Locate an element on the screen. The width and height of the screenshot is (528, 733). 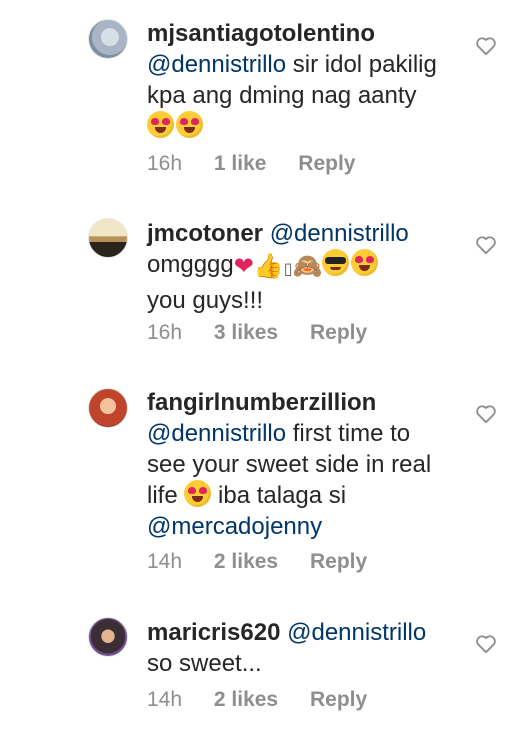
thumbs-up-icon: 👍 is located at coordinates (268, 266).